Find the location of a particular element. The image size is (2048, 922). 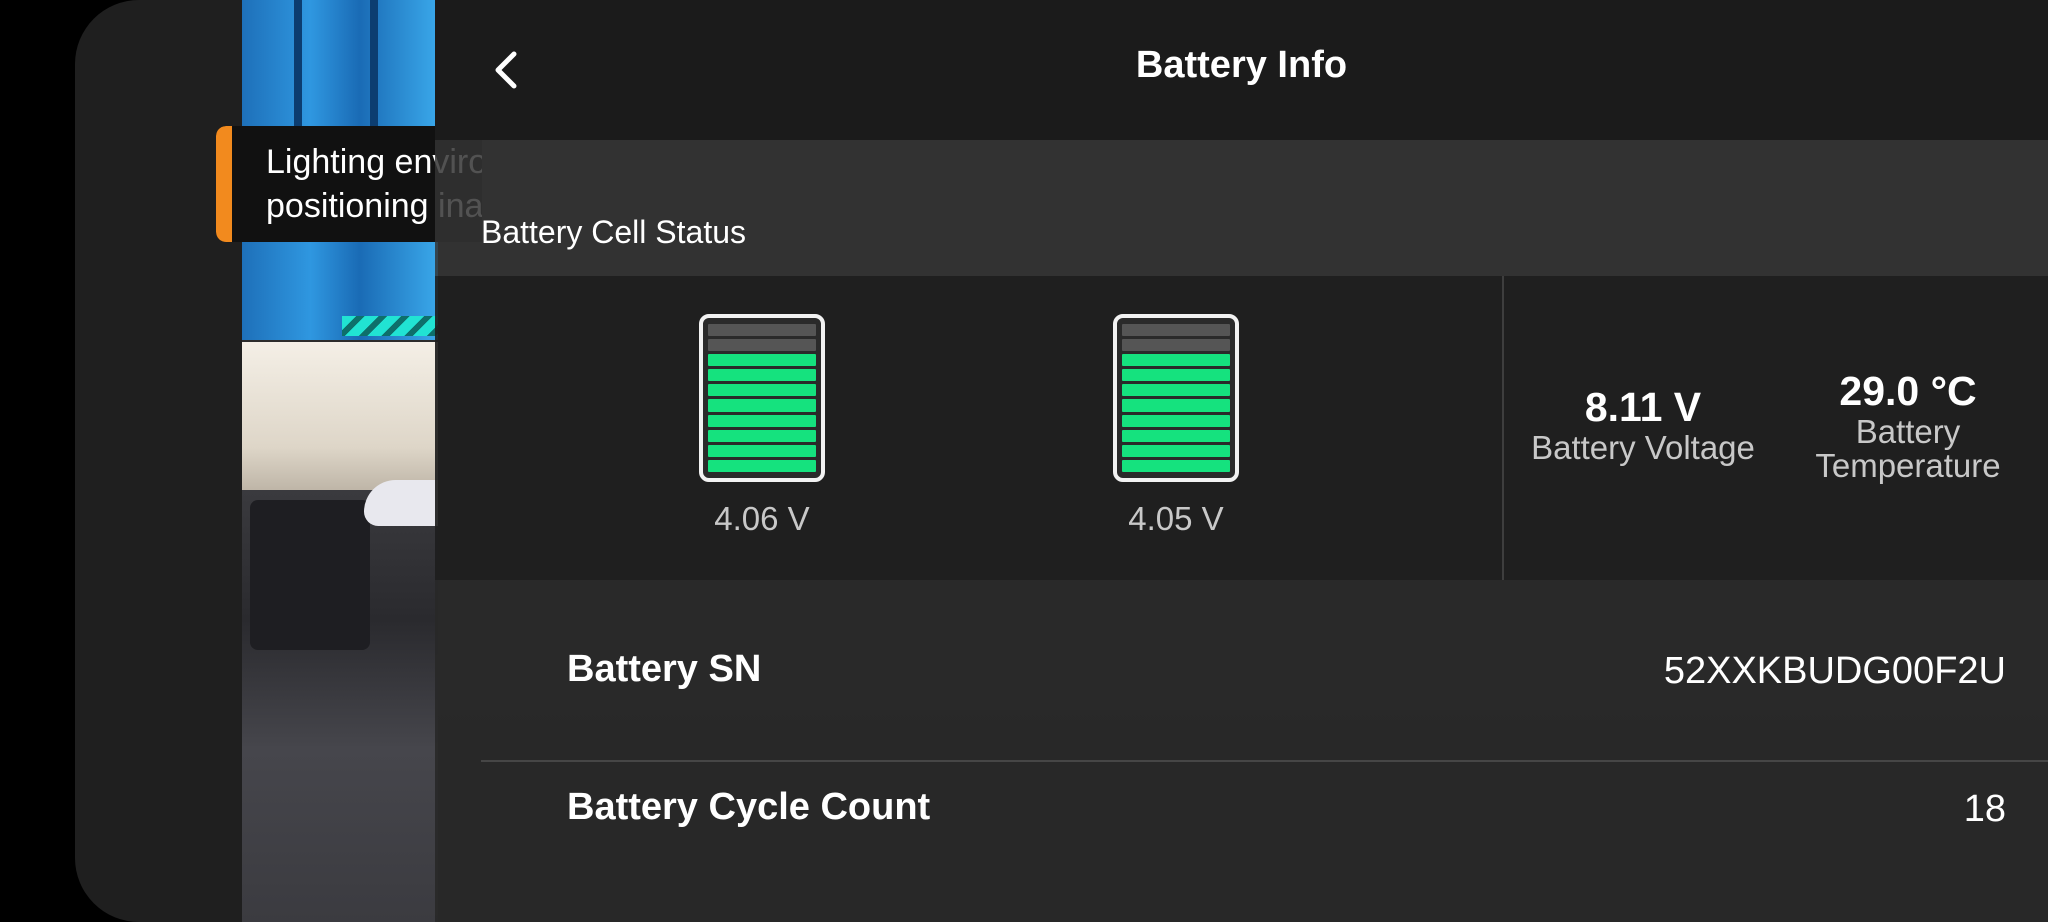

panel-header: Battery Info is located at coordinates (1241, 70).